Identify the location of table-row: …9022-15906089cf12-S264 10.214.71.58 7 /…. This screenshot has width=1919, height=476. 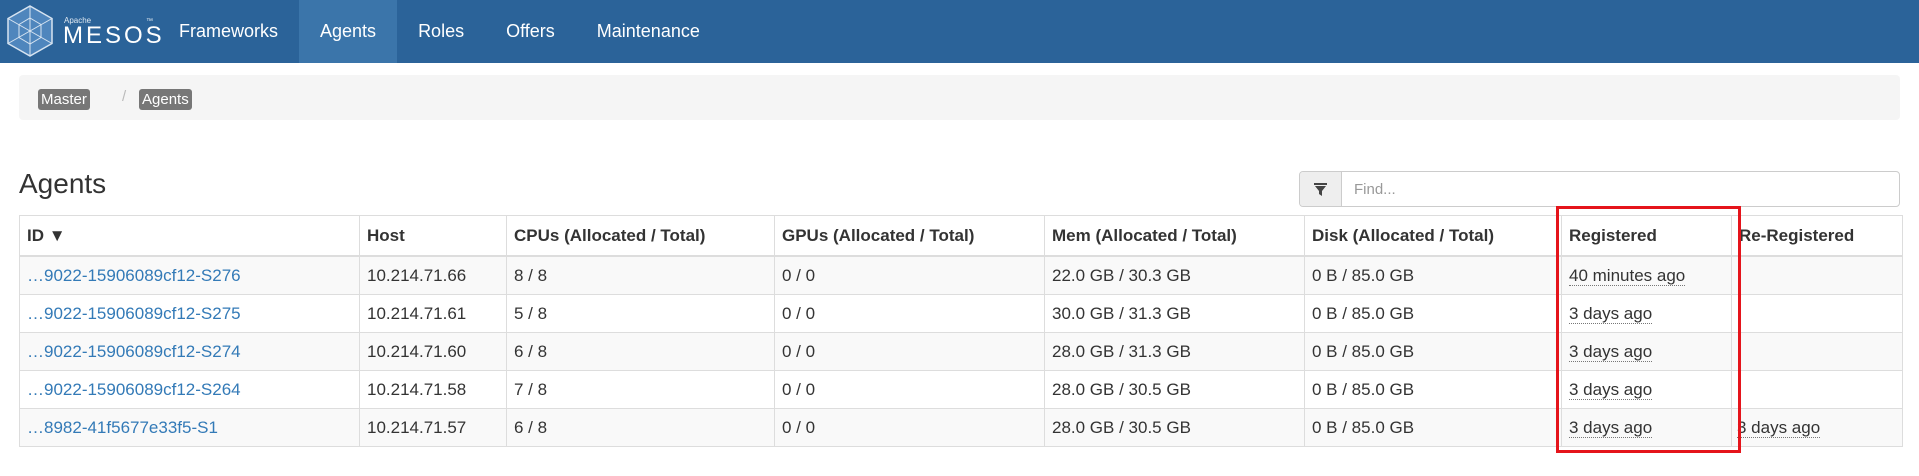
(961, 389).